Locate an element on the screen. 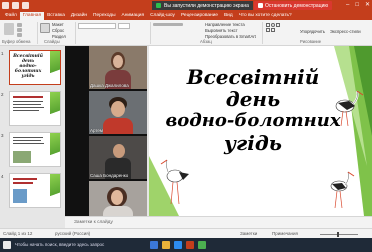 This screenshot has width=372, height=252. leaf-shape is located at coordinates (164, 186).